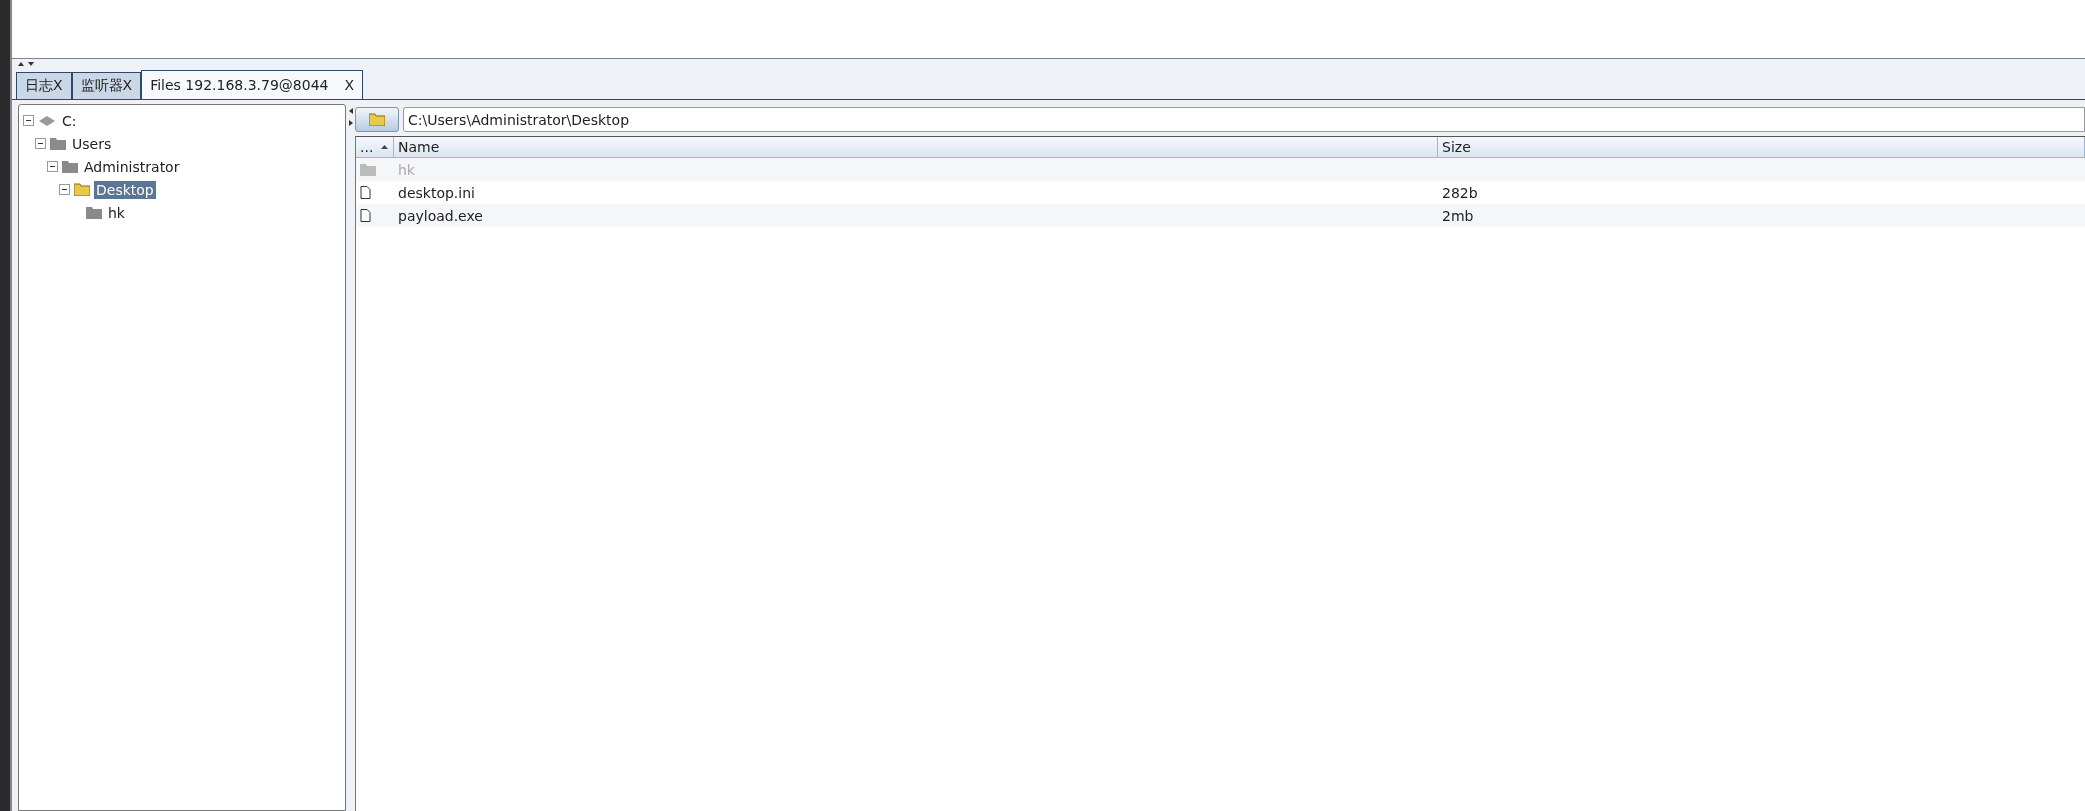 The width and height of the screenshot is (2085, 811). I want to click on down-arrow-icon, so click(31, 63).